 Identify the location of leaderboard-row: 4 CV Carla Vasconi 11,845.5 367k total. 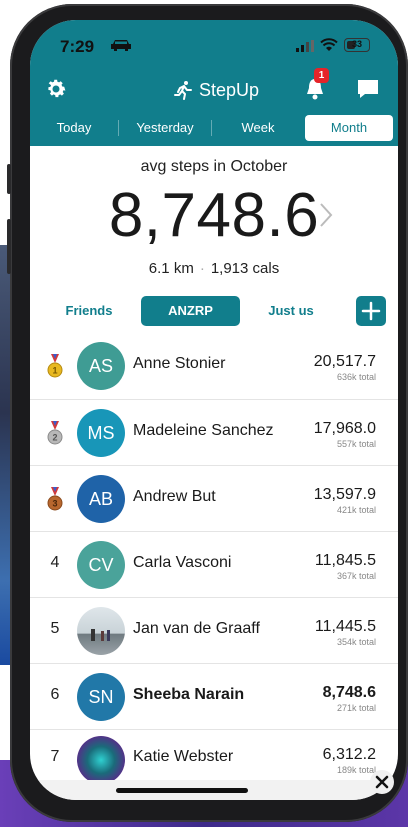
(214, 564).